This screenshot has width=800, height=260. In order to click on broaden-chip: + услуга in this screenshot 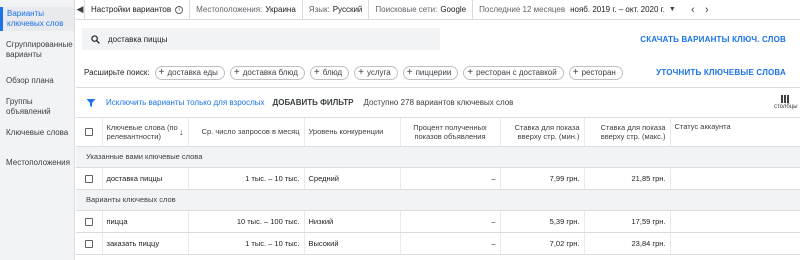, I will do `click(376, 72)`.